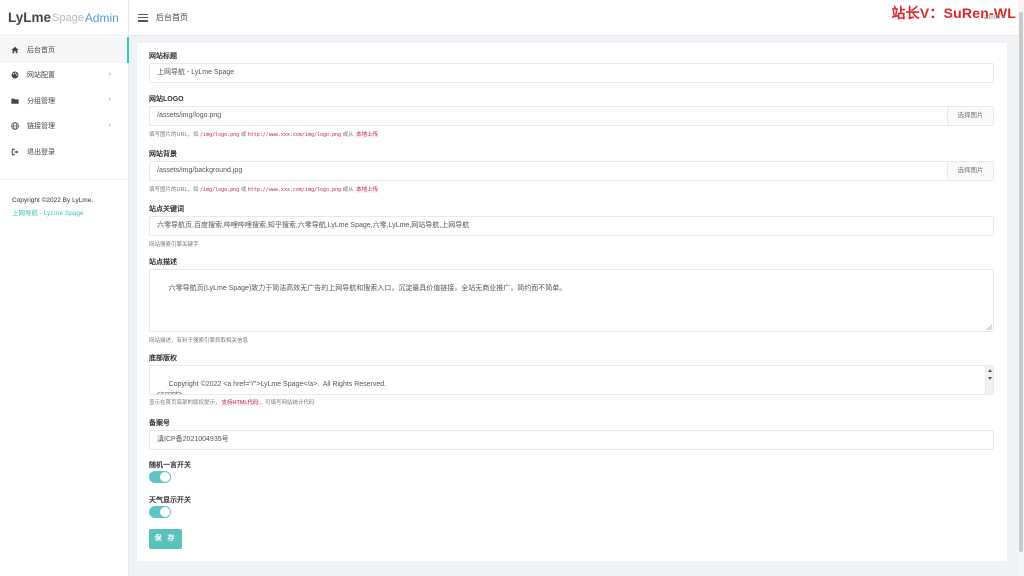  Describe the element at coordinates (41, 50) in the screenshot. I see `sidebar-item-label: 后台首页` at that location.